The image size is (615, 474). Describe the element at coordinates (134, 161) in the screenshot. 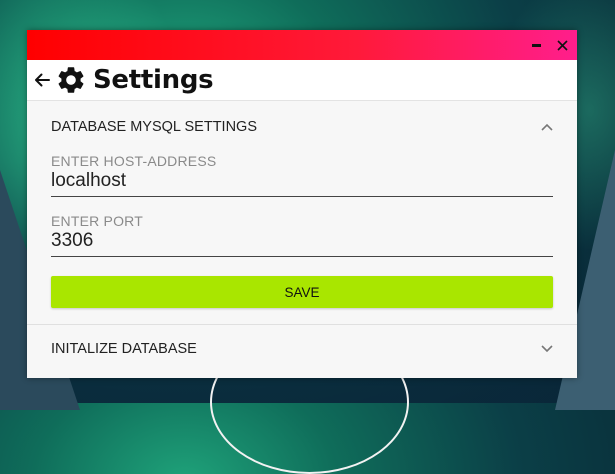

I see `host-address-label: ENTER HOST-ADDRESS` at that location.